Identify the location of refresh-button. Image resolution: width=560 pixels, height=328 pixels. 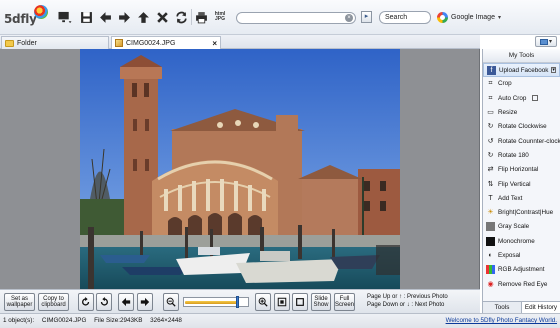
(181, 17).